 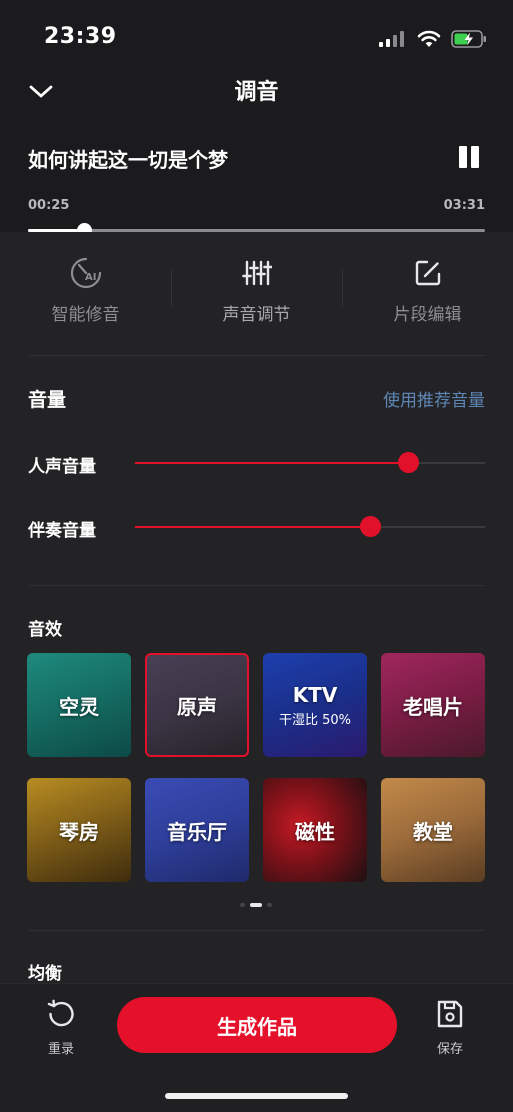 I want to click on effect-name: 磁性, so click(x=315, y=831).